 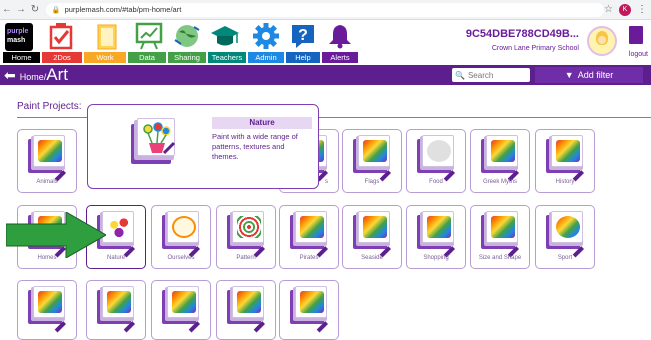 I want to click on globe-icon, so click(x=187, y=36).